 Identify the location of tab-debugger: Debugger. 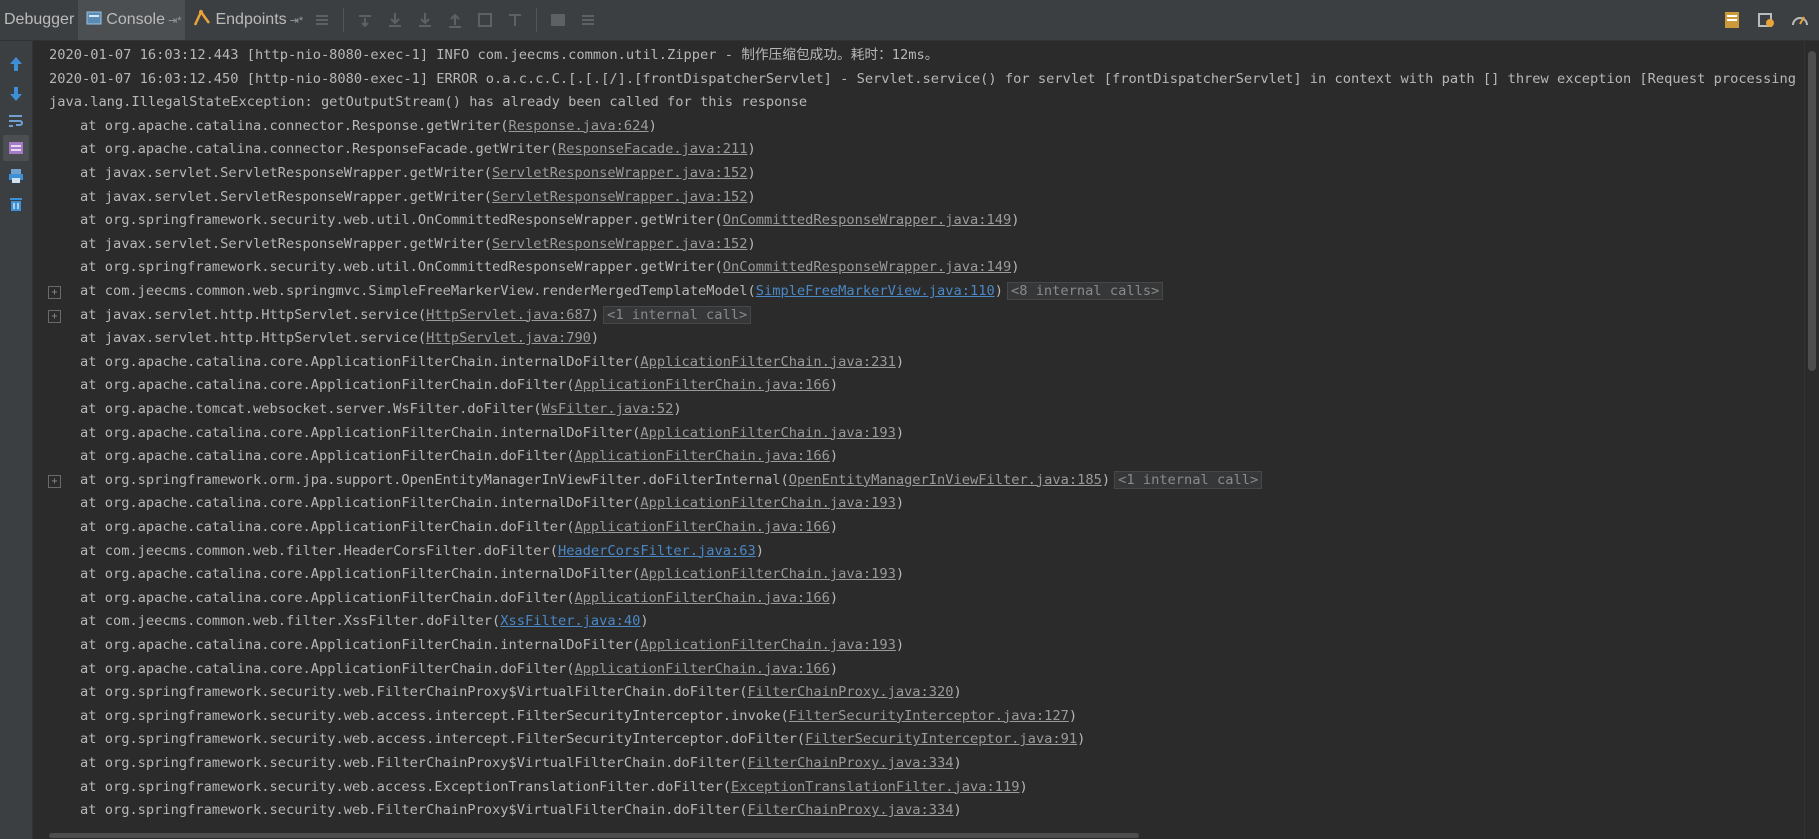
(39, 20).